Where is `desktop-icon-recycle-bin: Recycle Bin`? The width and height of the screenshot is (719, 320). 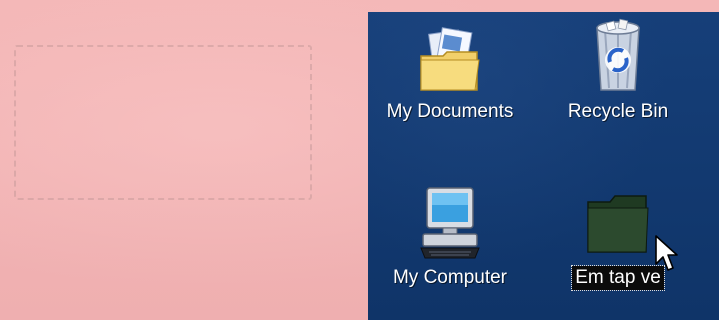 desktop-icon-recycle-bin: Recycle Bin is located at coordinates (618, 71).